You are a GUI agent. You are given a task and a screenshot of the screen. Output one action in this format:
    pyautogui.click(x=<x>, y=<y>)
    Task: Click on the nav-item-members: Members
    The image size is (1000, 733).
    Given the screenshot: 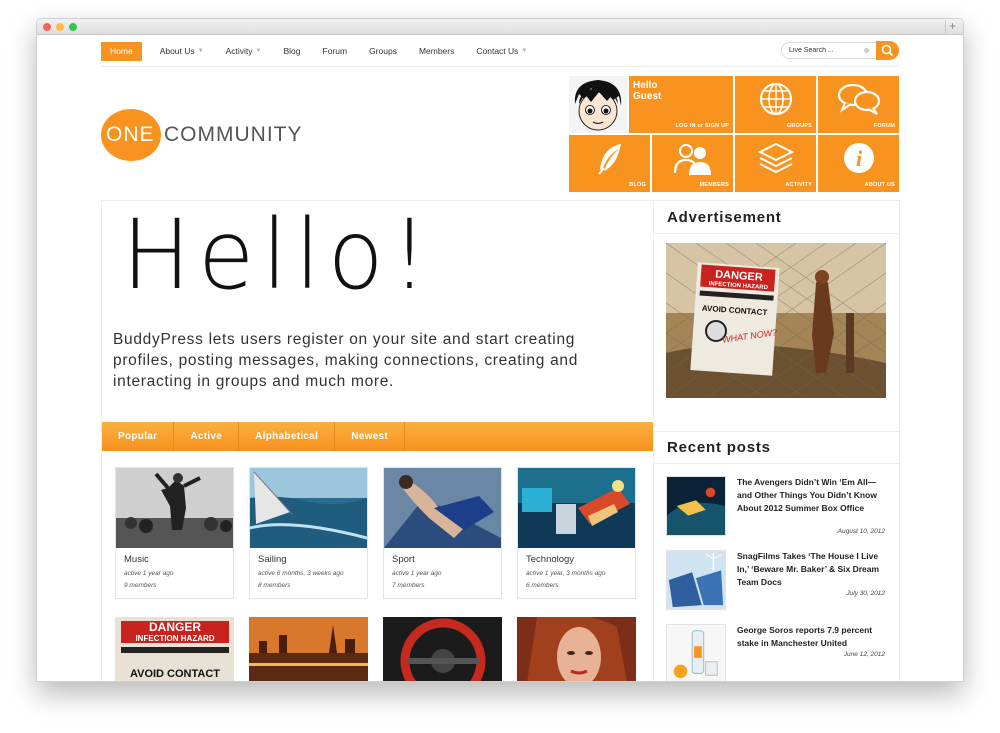 What is the action you would take?
    pyautogui.click(x=436, y=51)
    